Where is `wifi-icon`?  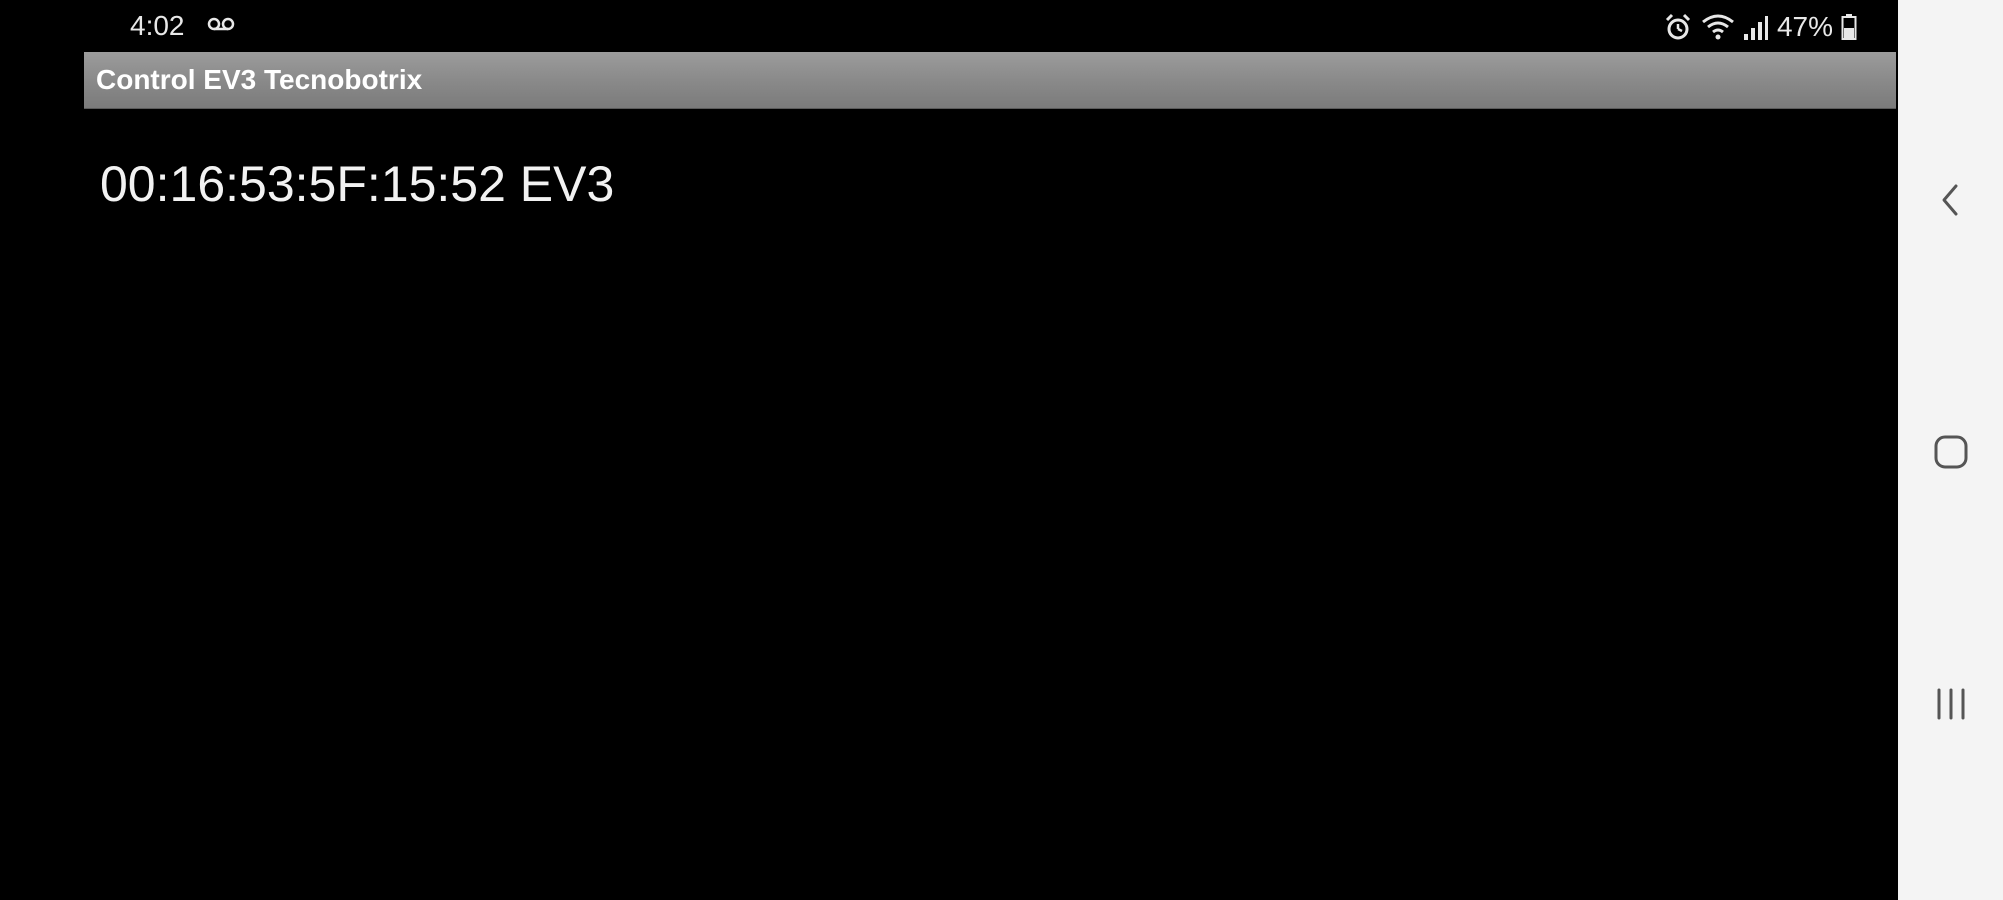 wifi-icon is located at coordinates (1718, 27).